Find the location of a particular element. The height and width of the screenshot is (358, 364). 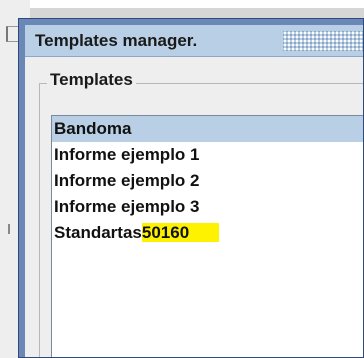

list-item-label: Bandoma is located at coordinates (93, 128).